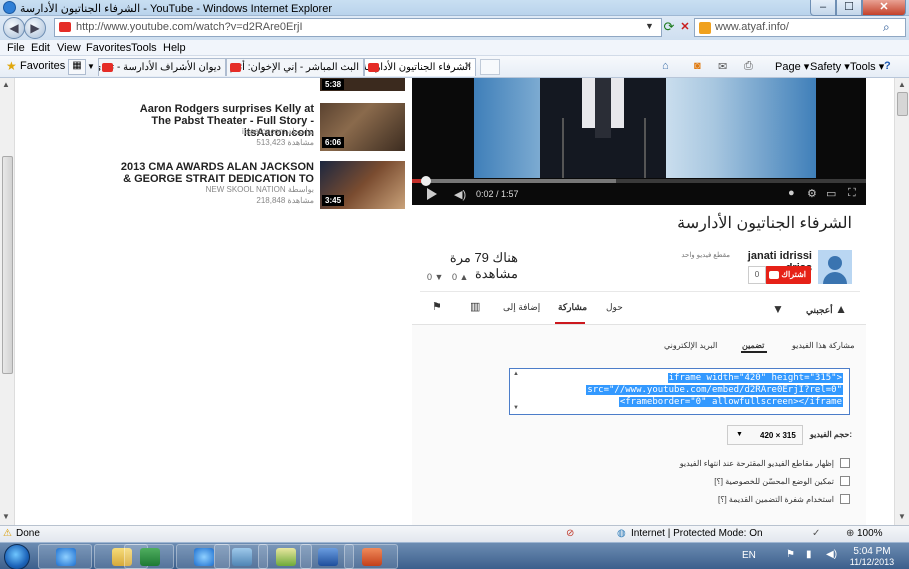 This screenshot has height=569, width=909. I want to click on taskbar-ie, so click(65, 556).